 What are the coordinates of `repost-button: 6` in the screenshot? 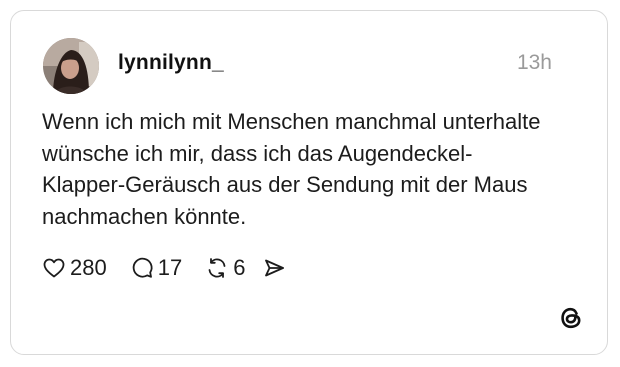 It's located at (224, 268).